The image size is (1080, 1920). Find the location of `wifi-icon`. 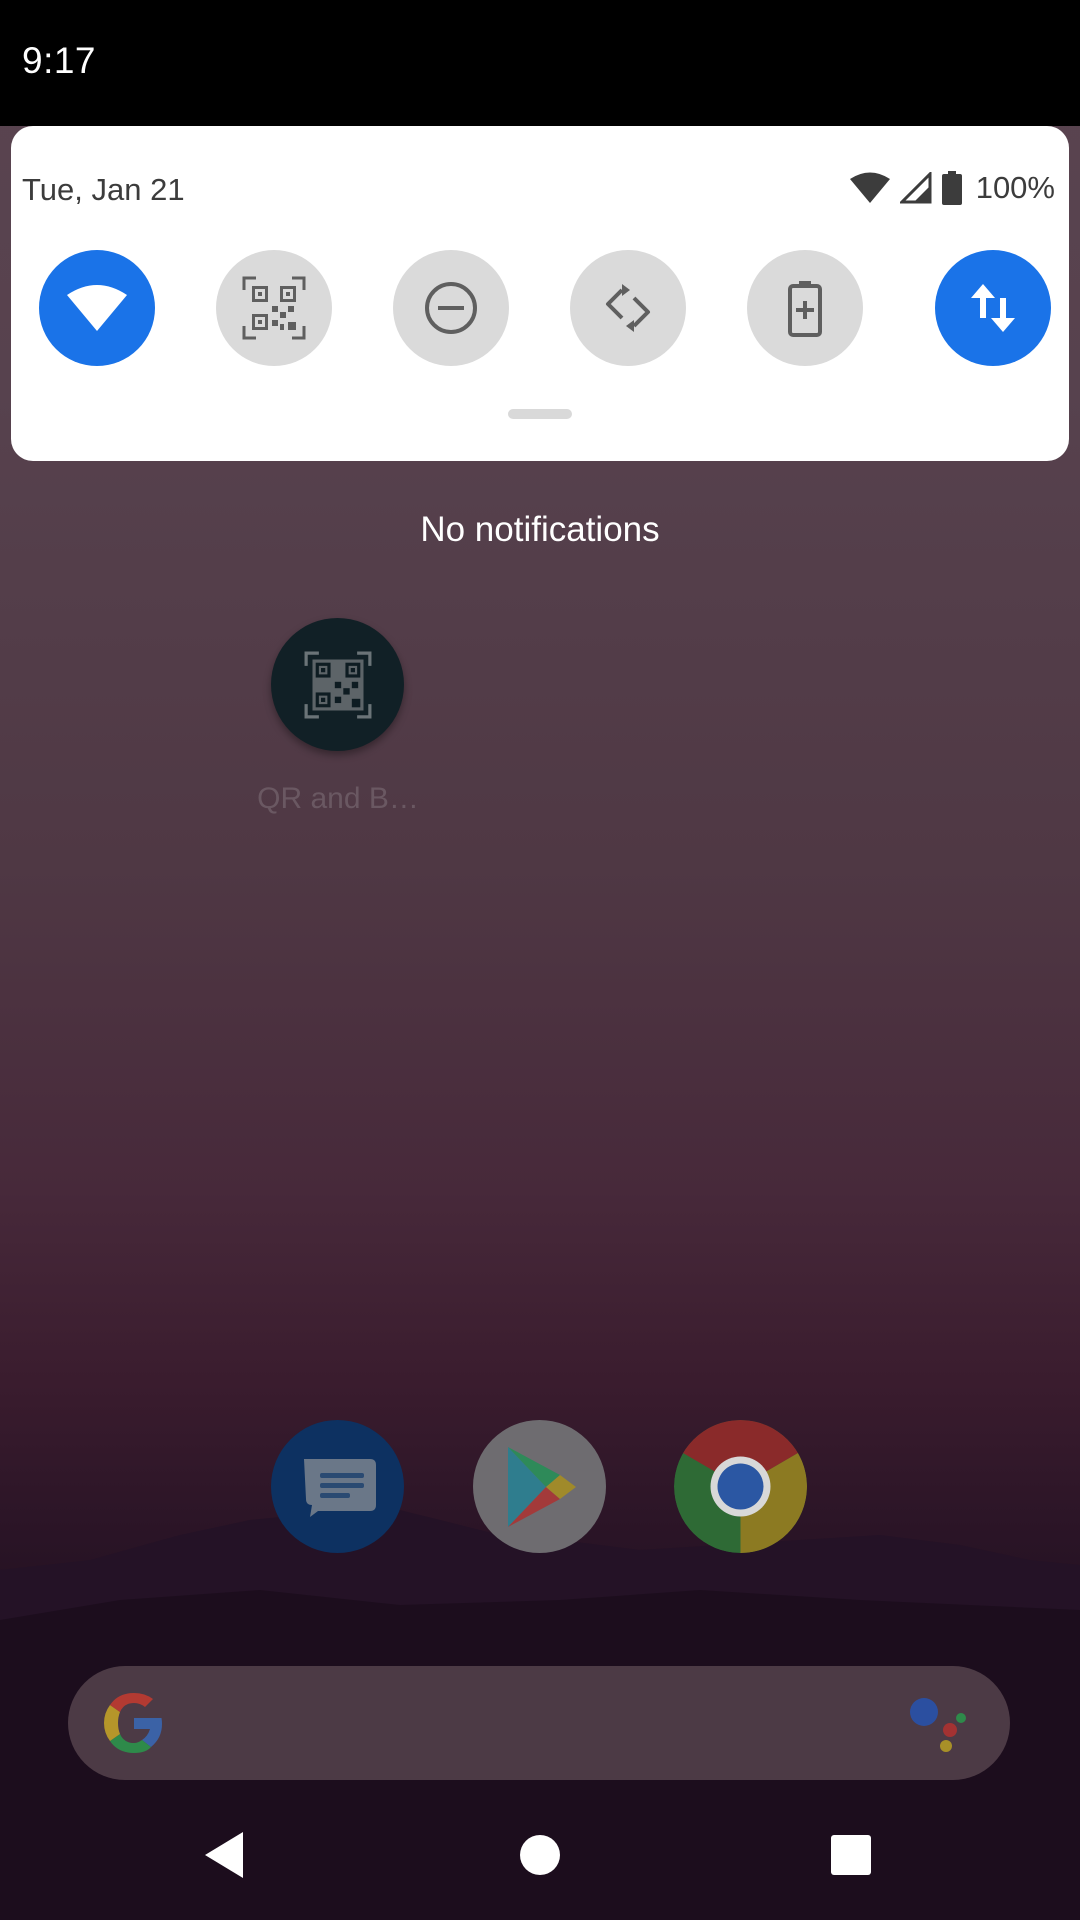

wifi-icon is located at coordinates (97, 308).